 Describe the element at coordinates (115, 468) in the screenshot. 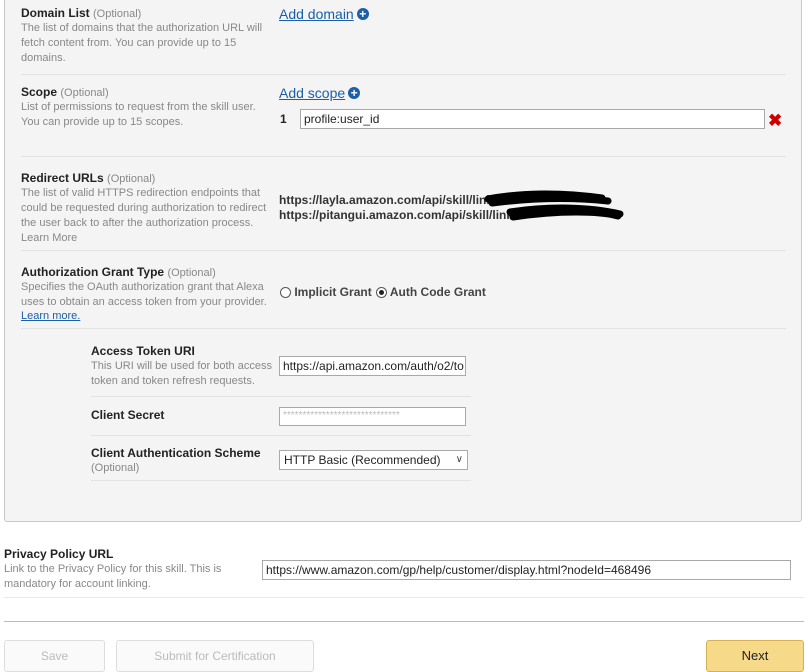

I see `client-auth-optional: (Optional)` at that location.